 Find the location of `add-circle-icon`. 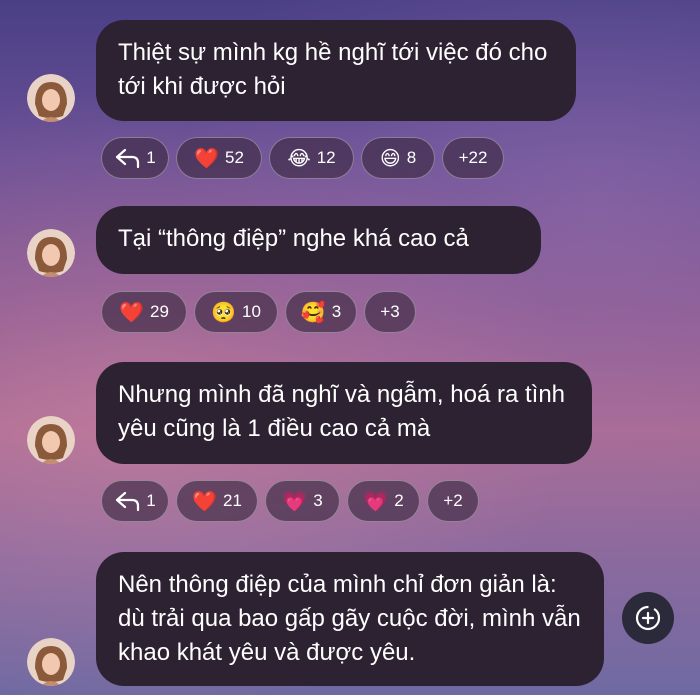

add-circle-icon is located at coordinates (648, 618).